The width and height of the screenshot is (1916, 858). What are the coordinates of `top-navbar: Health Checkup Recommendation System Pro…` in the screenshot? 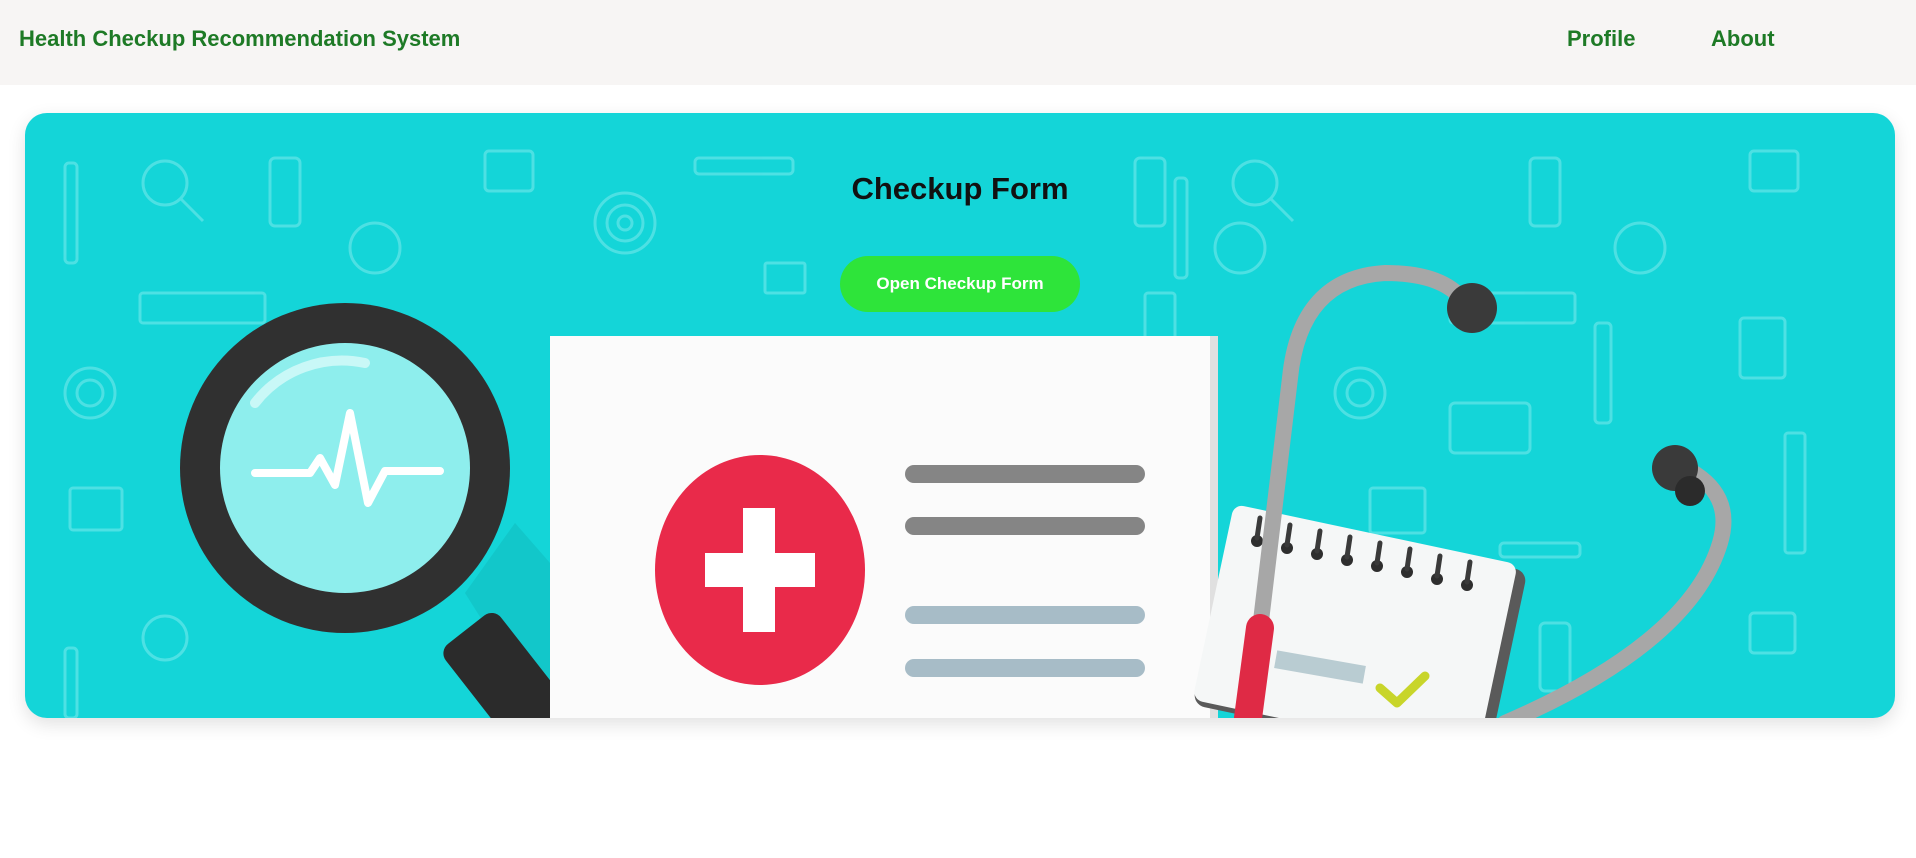 It's located at (958, 42).